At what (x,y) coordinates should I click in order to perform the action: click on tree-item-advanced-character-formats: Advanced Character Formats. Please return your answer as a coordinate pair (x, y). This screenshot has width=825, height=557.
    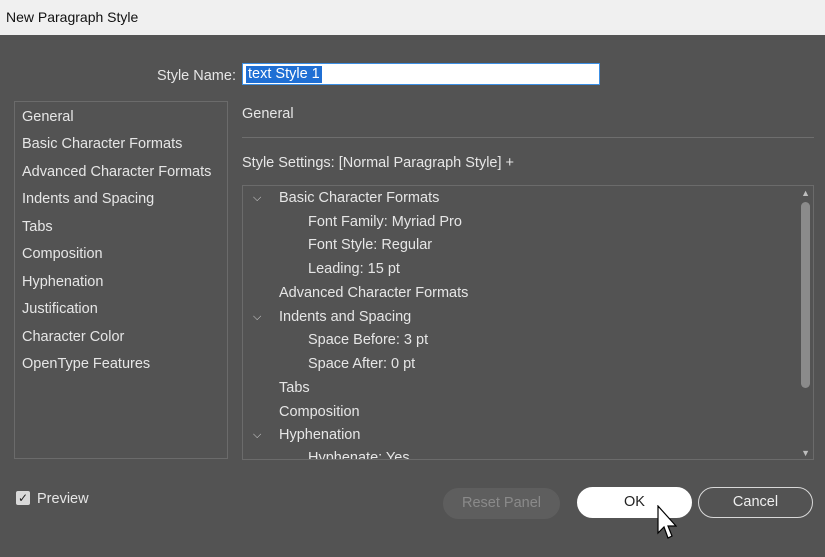
    Looking at the image, I should click on (373, 293).